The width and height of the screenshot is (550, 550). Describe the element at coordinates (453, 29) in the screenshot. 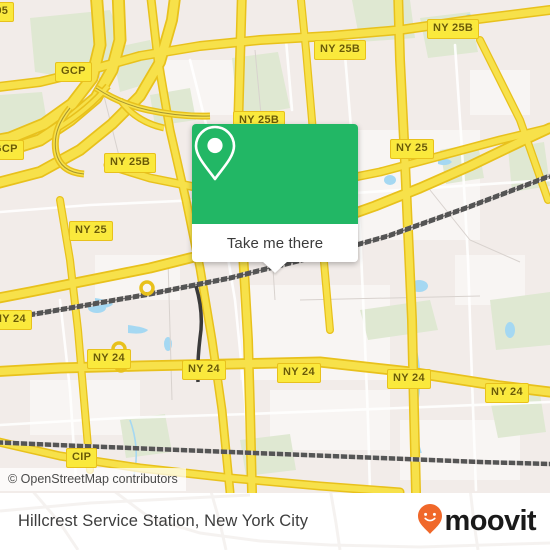

I see `road-shield-ny25b-4: NY 25B` at that location.